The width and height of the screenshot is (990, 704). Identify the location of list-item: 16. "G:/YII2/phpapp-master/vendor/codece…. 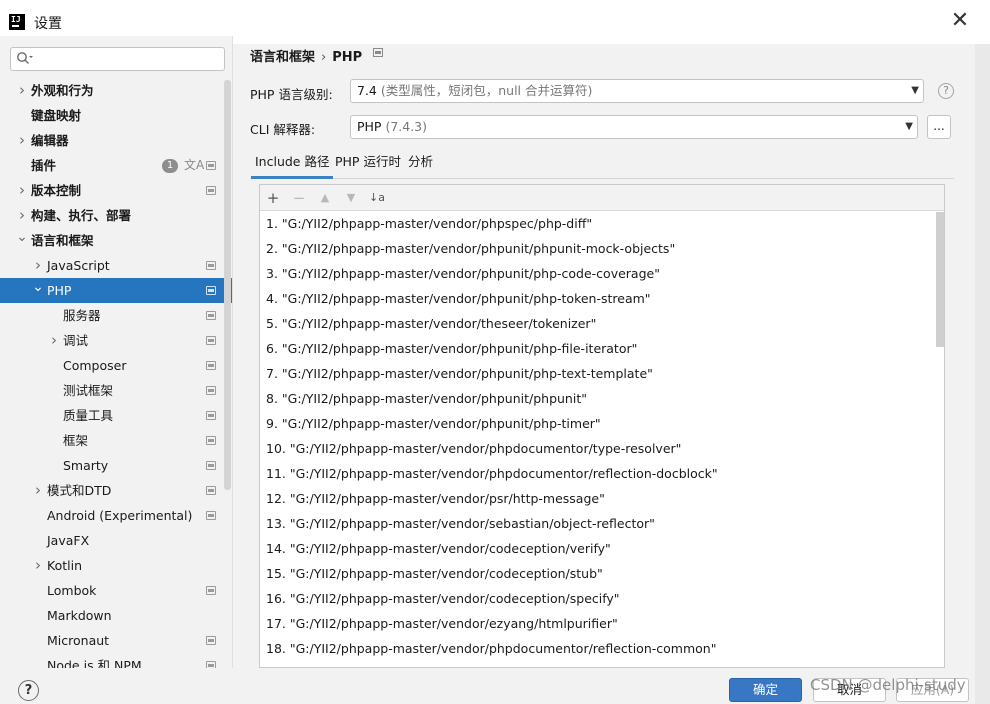
(443, 598).